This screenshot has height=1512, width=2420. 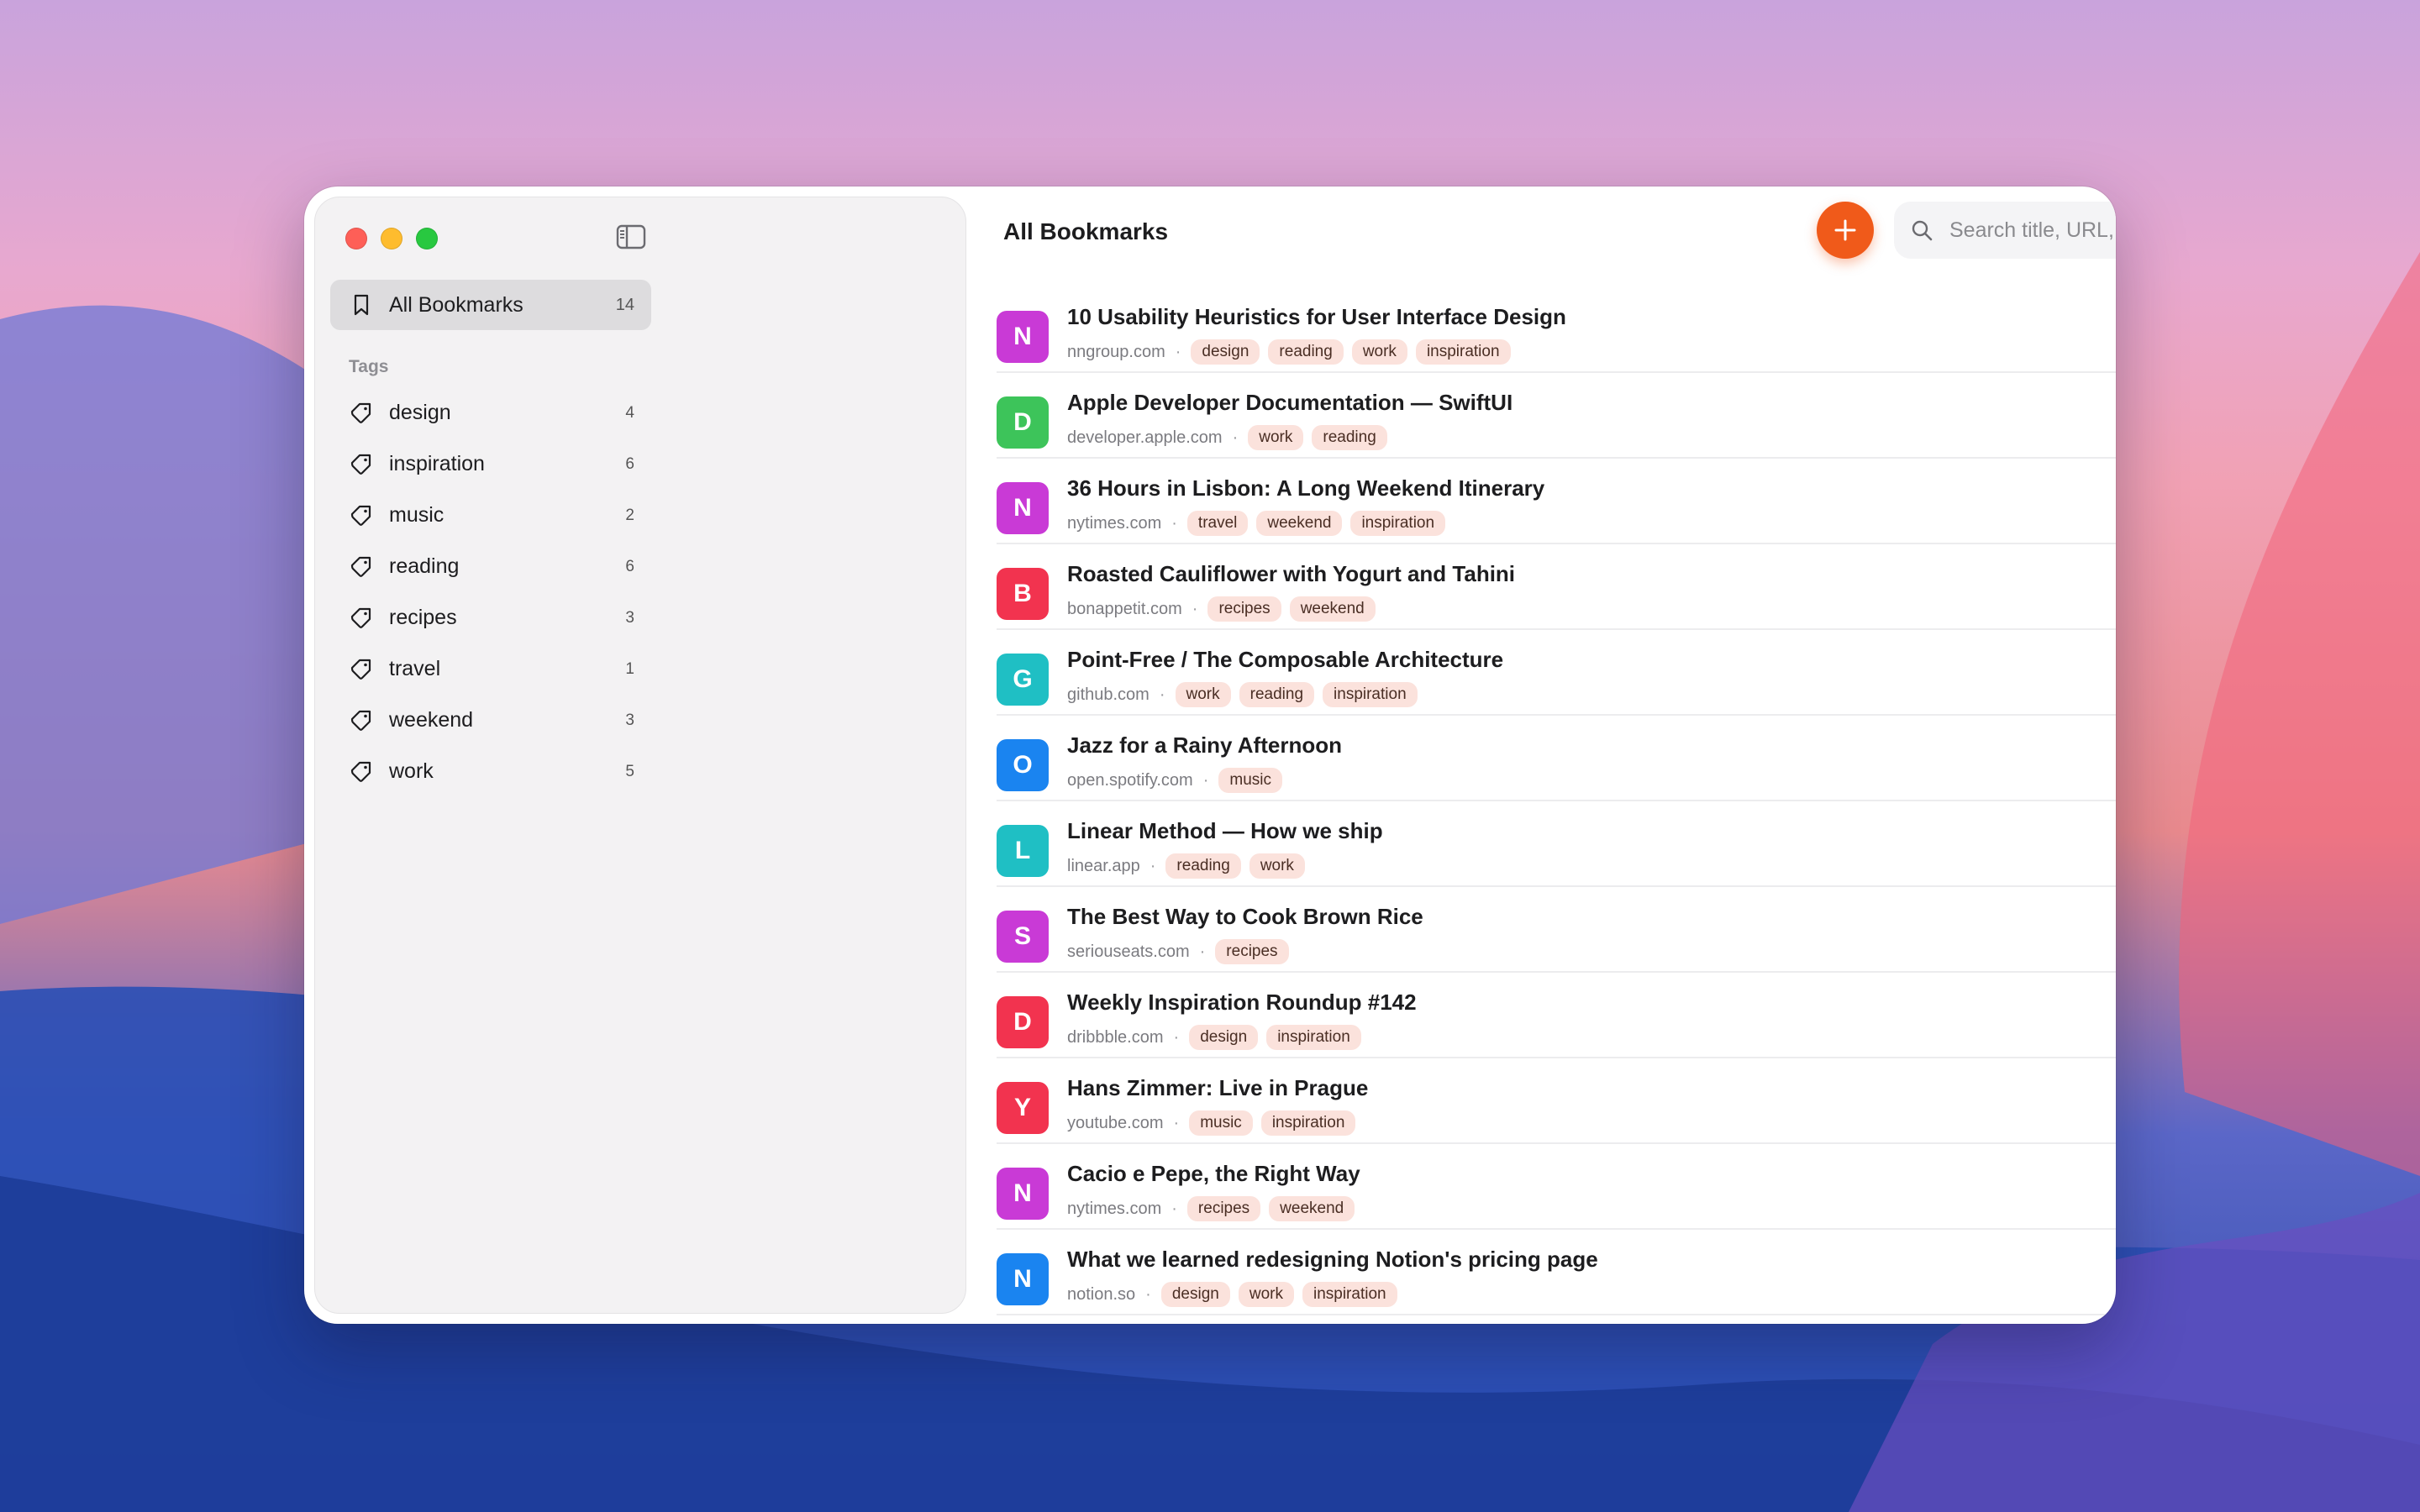 What do you see at coordinates (456, 304) in the screenshot?
I see `sidebar-item-label: All Bookmarks` at bounding box center [456, 304].